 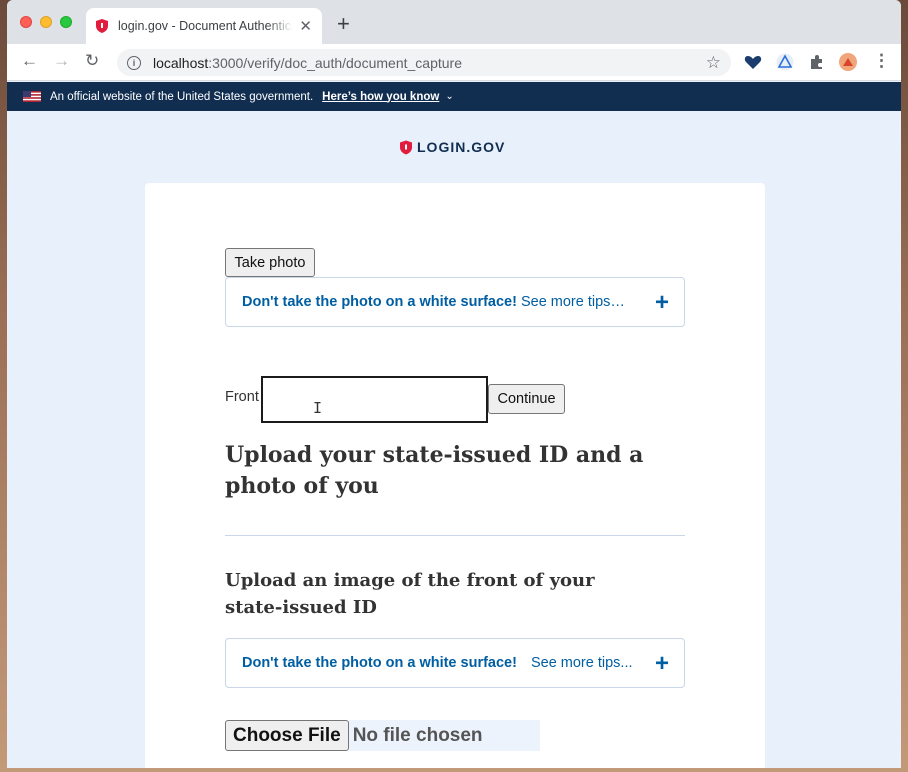 I want to click on profile-avatar, so click(x=848, y=62).